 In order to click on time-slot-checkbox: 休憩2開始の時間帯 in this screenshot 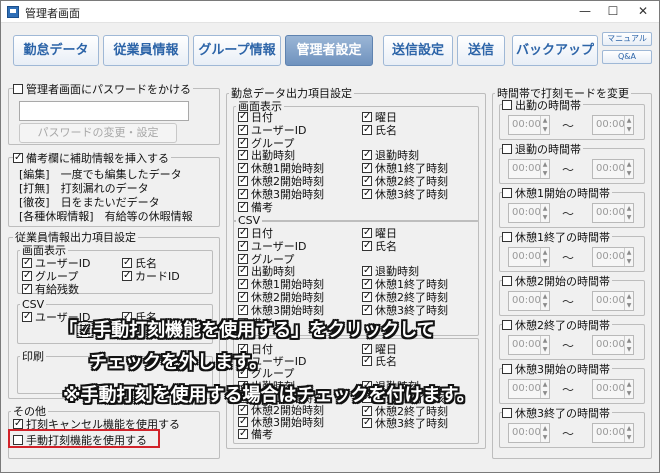, I will do `click(557, 281)`.